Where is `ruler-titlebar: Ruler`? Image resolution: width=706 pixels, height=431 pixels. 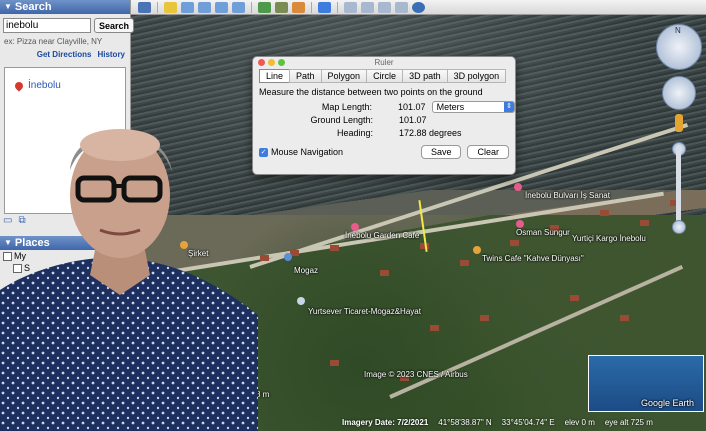
ruler-titlebar: Ruler is located at coordinates (384, 62).